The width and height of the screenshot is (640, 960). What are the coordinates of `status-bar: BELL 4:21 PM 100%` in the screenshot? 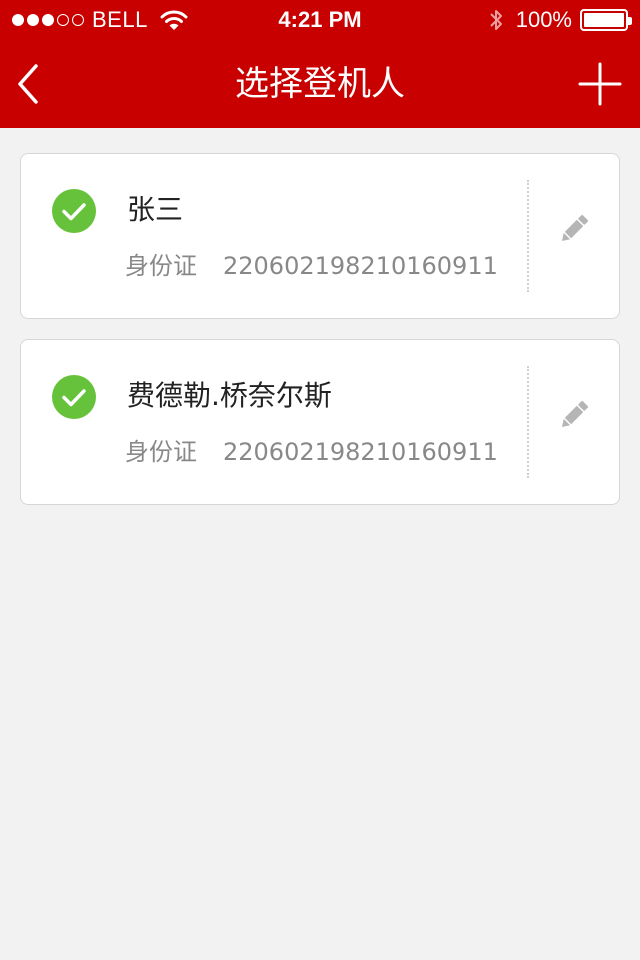 It's located at (320, 20).